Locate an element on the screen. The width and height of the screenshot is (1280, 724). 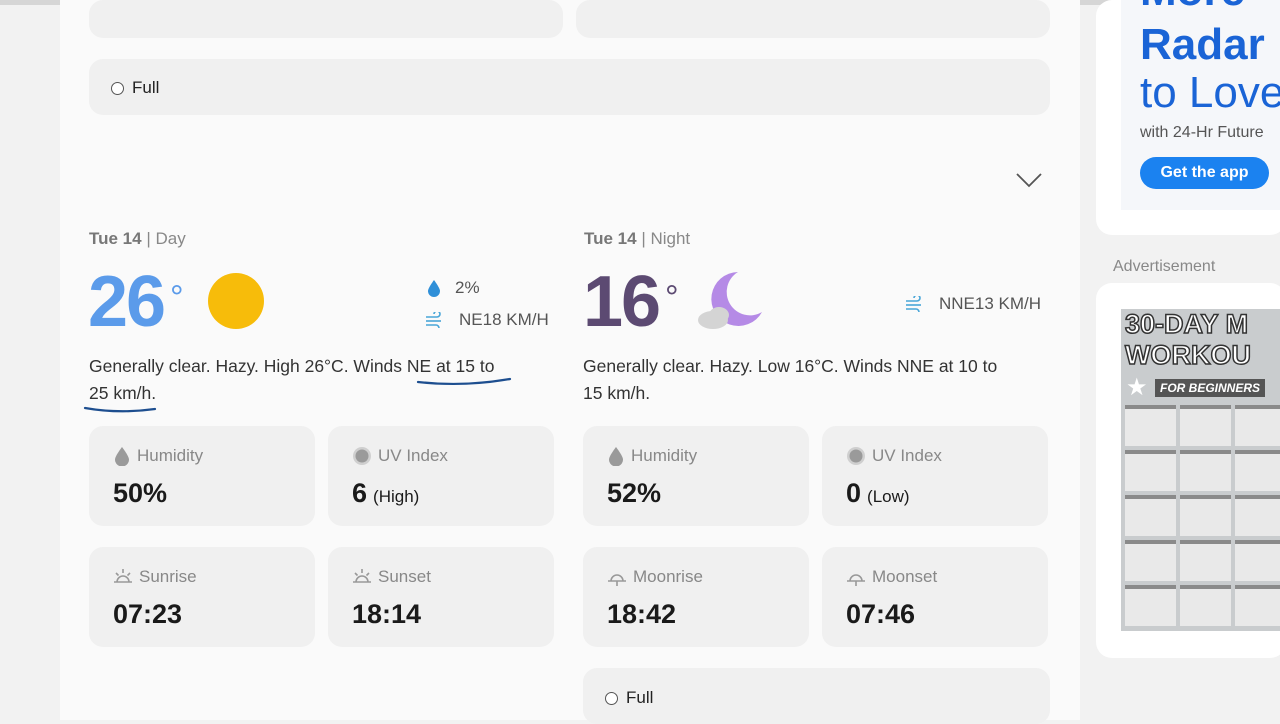
night-uv-label: UV Index is located at coordinates (907, 455).